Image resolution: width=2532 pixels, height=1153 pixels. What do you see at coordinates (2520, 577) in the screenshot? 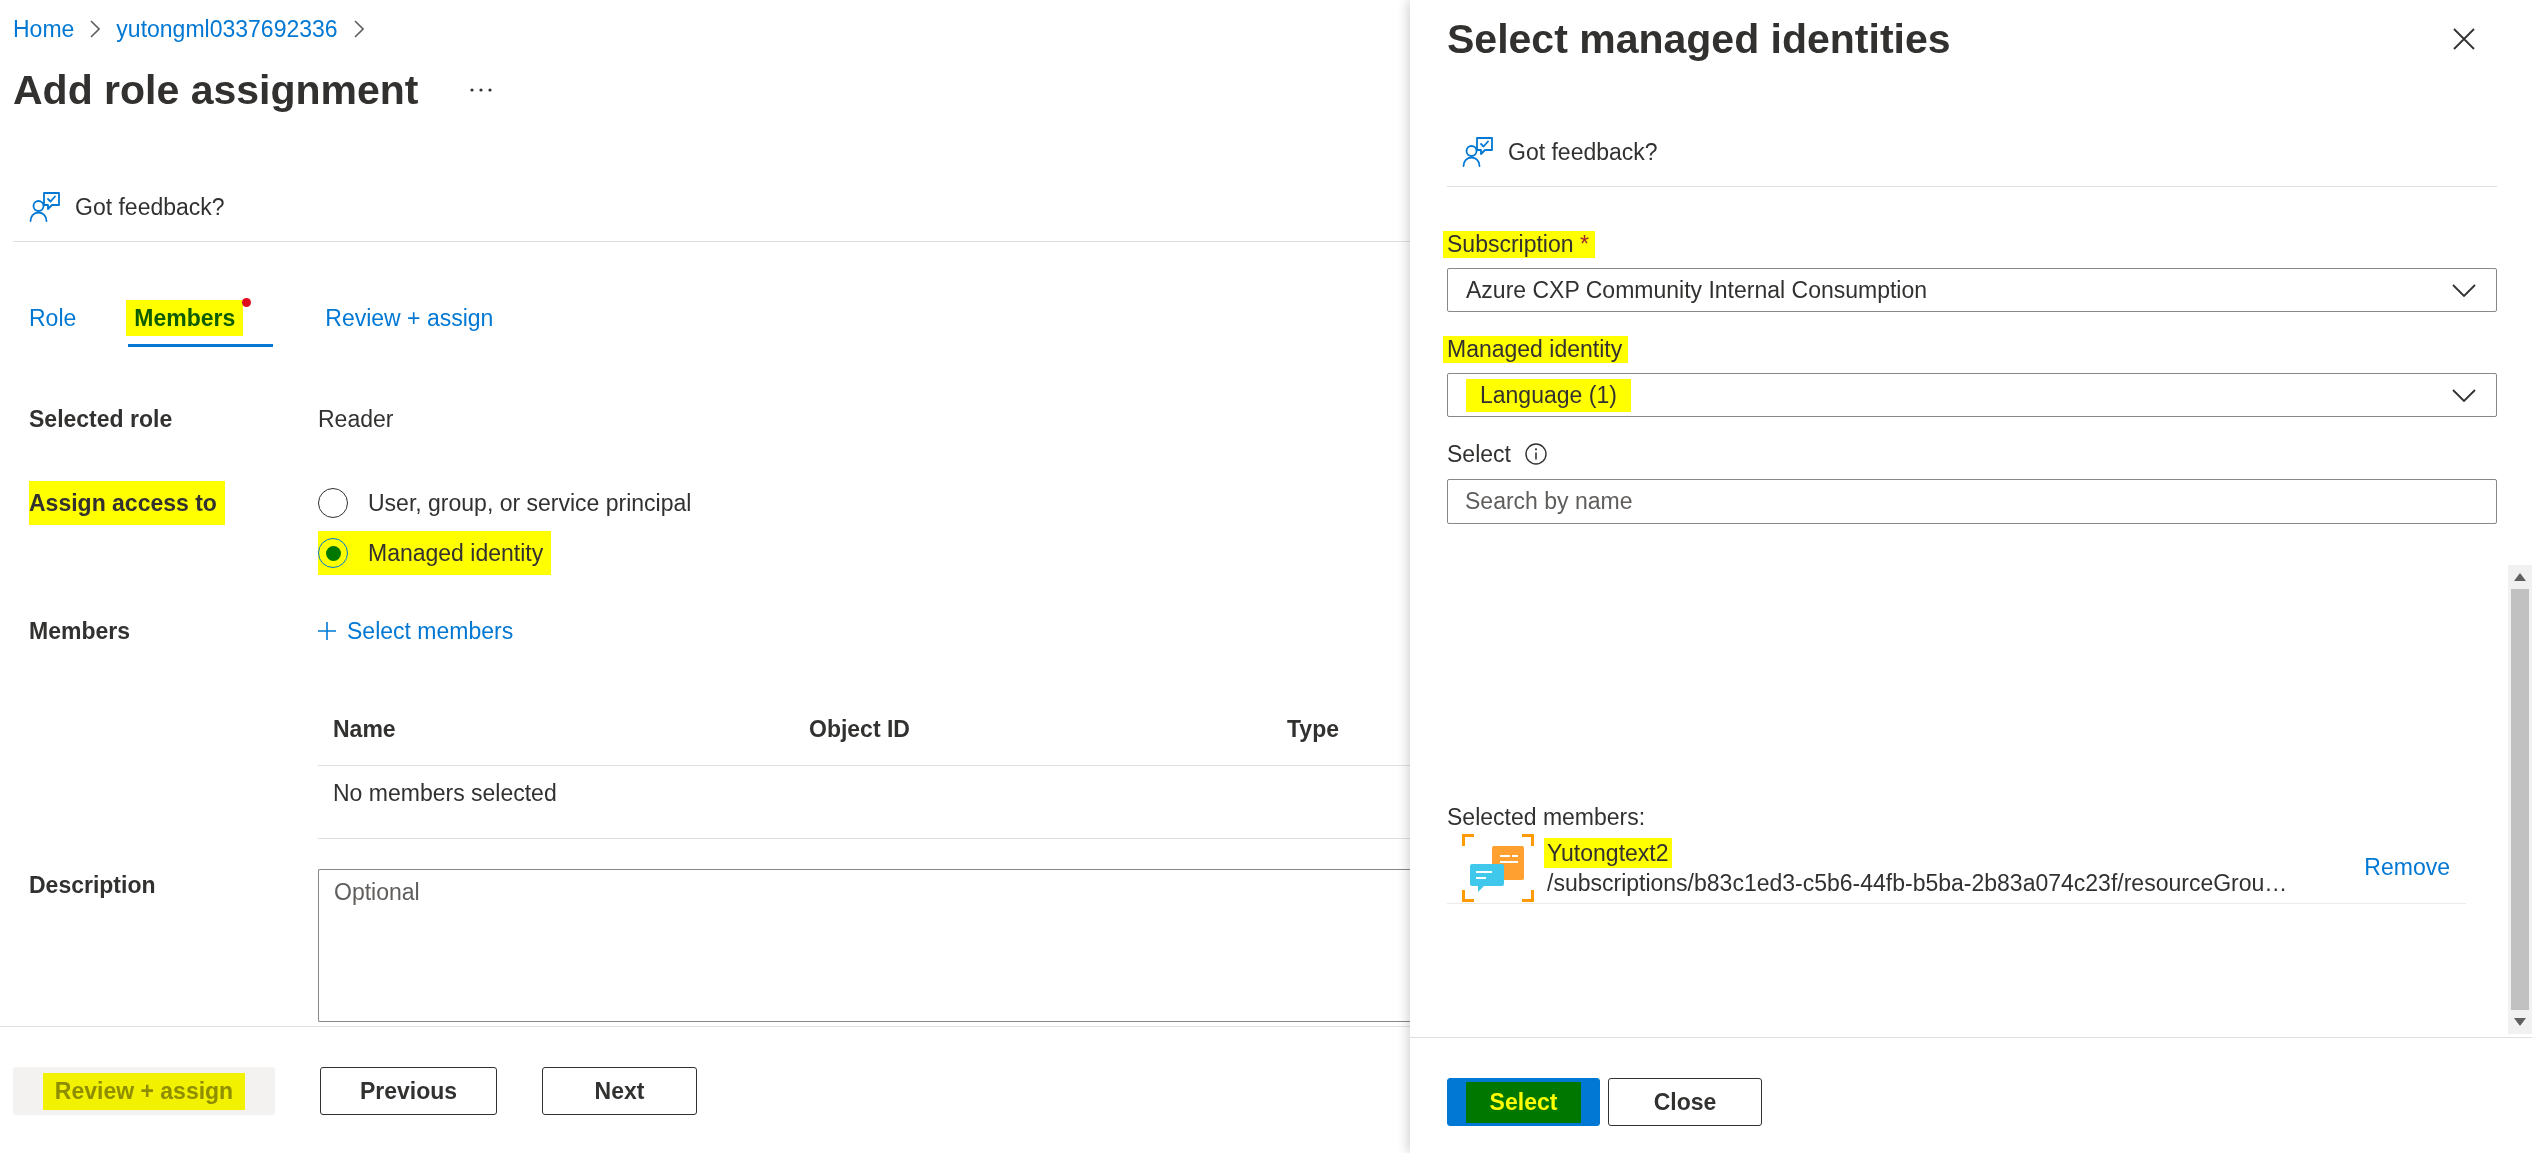
I see `scroll-up-icon` at bounding box center [2520, 577].